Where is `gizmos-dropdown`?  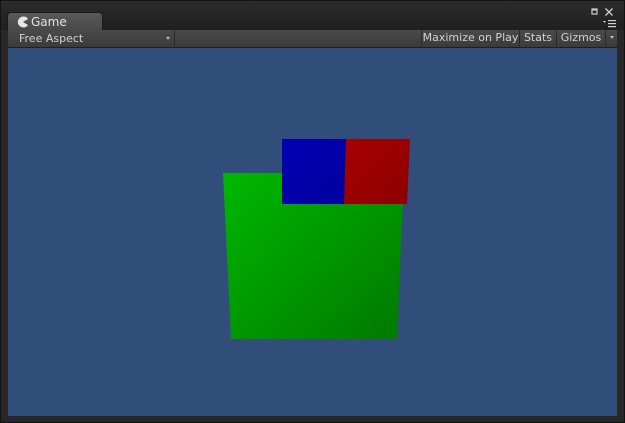 gizmos-dropdown is located at coordinates (611, 38).